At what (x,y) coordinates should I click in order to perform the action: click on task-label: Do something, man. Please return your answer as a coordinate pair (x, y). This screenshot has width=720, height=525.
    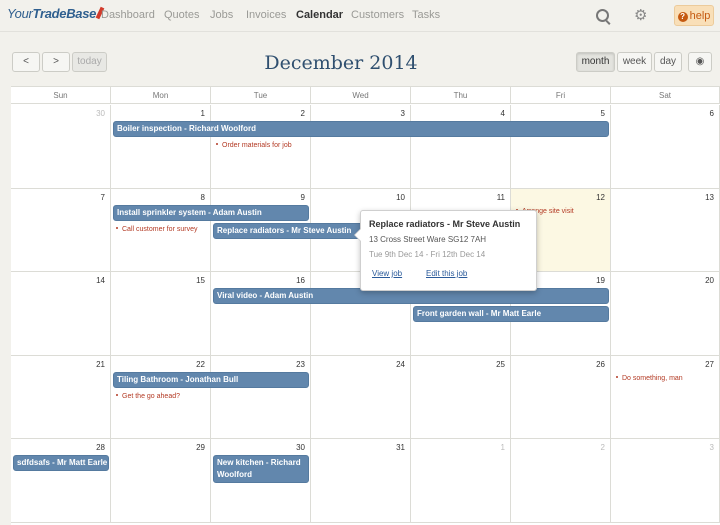
    Looking at the image, I should click on (652, 378).